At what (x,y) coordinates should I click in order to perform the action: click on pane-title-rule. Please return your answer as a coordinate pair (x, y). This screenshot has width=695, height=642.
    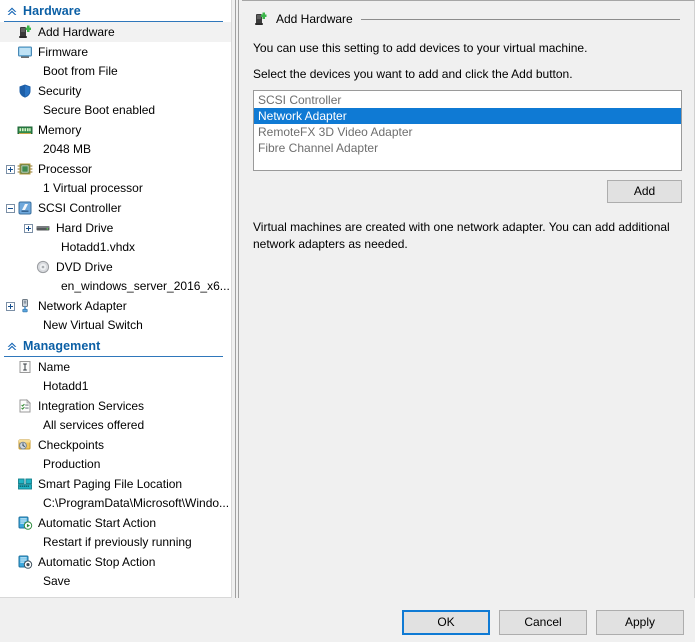
    Looking at the image, I should click on (520, 19).